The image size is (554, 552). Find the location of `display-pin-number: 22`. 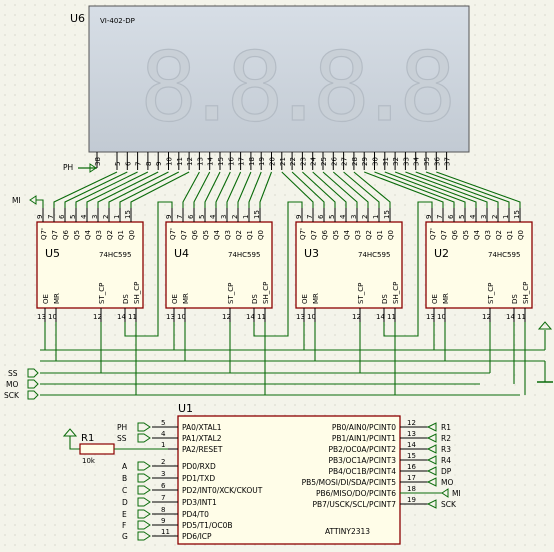

display-pin-number: 22 is located at coordinates (293, 161).